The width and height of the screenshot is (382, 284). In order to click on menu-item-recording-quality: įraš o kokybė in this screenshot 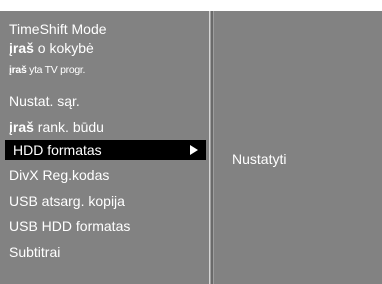, I will do `click(105, 48)`.